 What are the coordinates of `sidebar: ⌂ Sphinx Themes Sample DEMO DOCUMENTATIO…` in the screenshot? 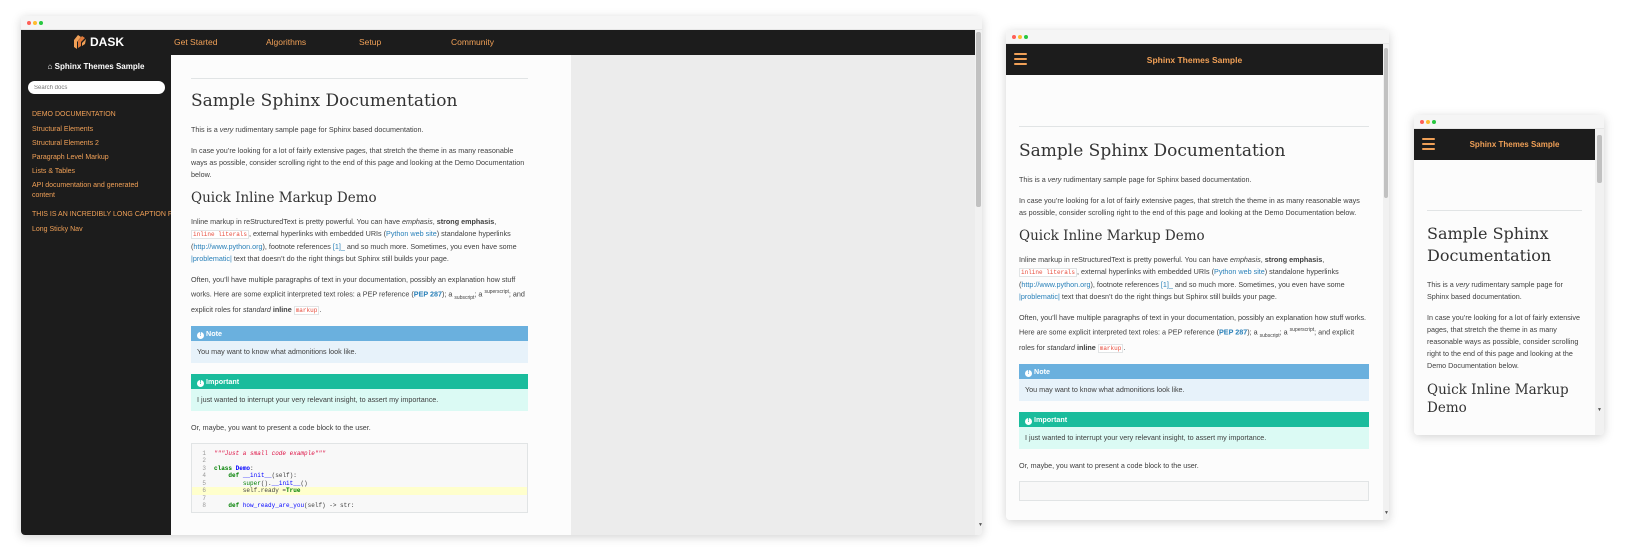 It's located at (138, 295).